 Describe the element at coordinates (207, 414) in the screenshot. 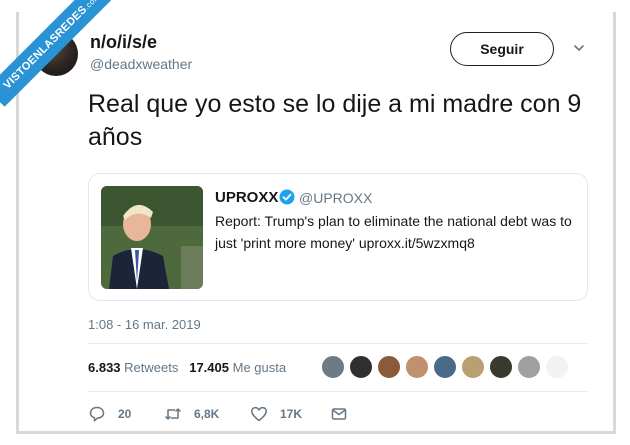

I see `retweet-count: 6,8K` at that location.